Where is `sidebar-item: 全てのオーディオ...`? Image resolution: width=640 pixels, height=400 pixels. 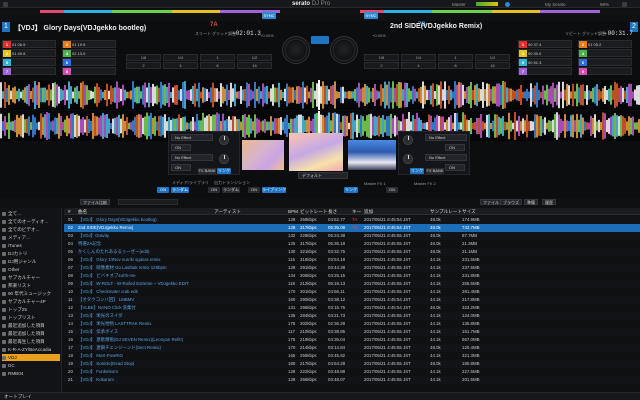 sidebar-item: 全てのオーディオ... is located at coordinates (31, 221).